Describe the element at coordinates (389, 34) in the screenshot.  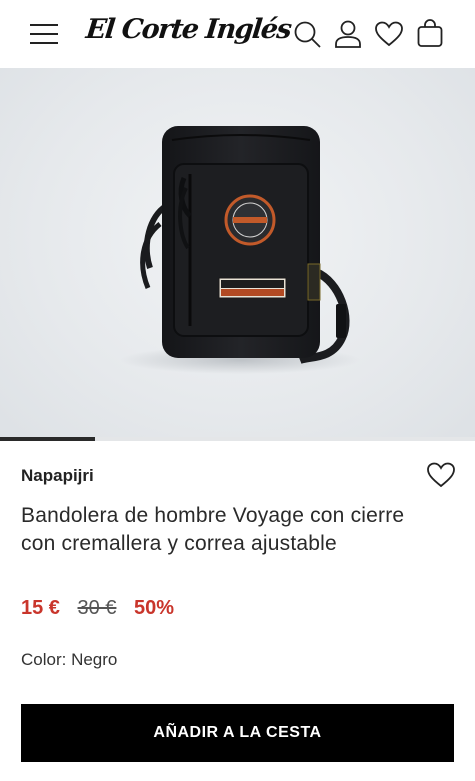
I see `heart-icon` at that location.